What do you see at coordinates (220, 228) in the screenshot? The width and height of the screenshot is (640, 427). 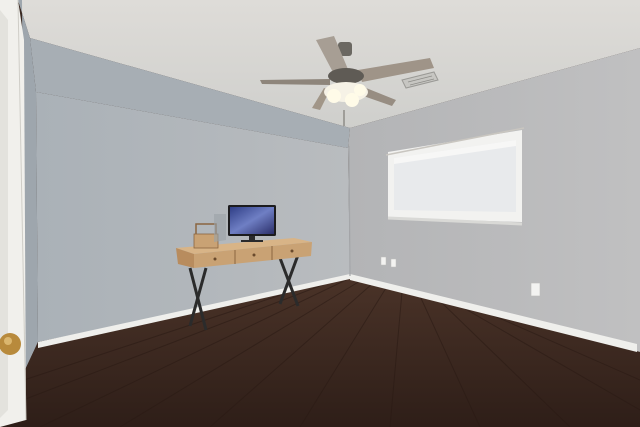 I see `desk-shadow` at bounding box center [220, 228].